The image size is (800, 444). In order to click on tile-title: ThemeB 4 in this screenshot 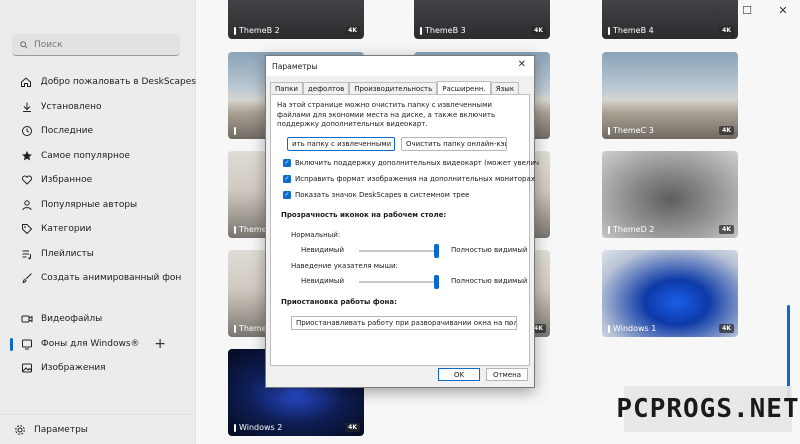, I will do `click(633, 30)`.